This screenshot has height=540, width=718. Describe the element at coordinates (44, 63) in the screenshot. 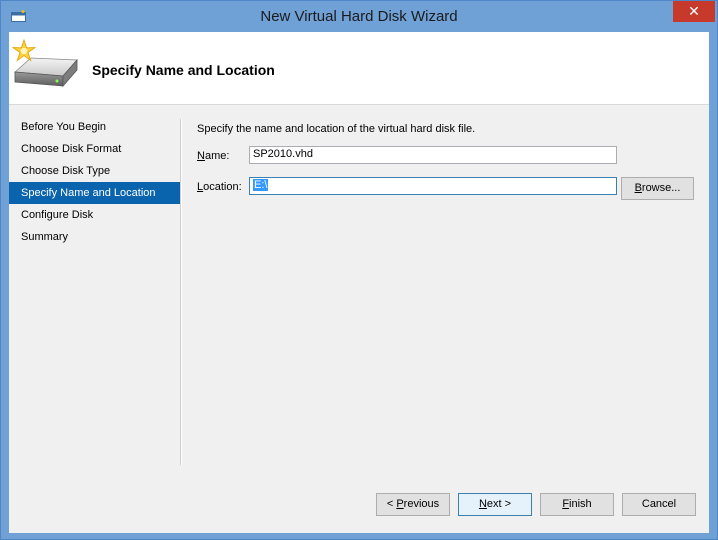

I see `hard-disk-sparkle-icon` at that location.